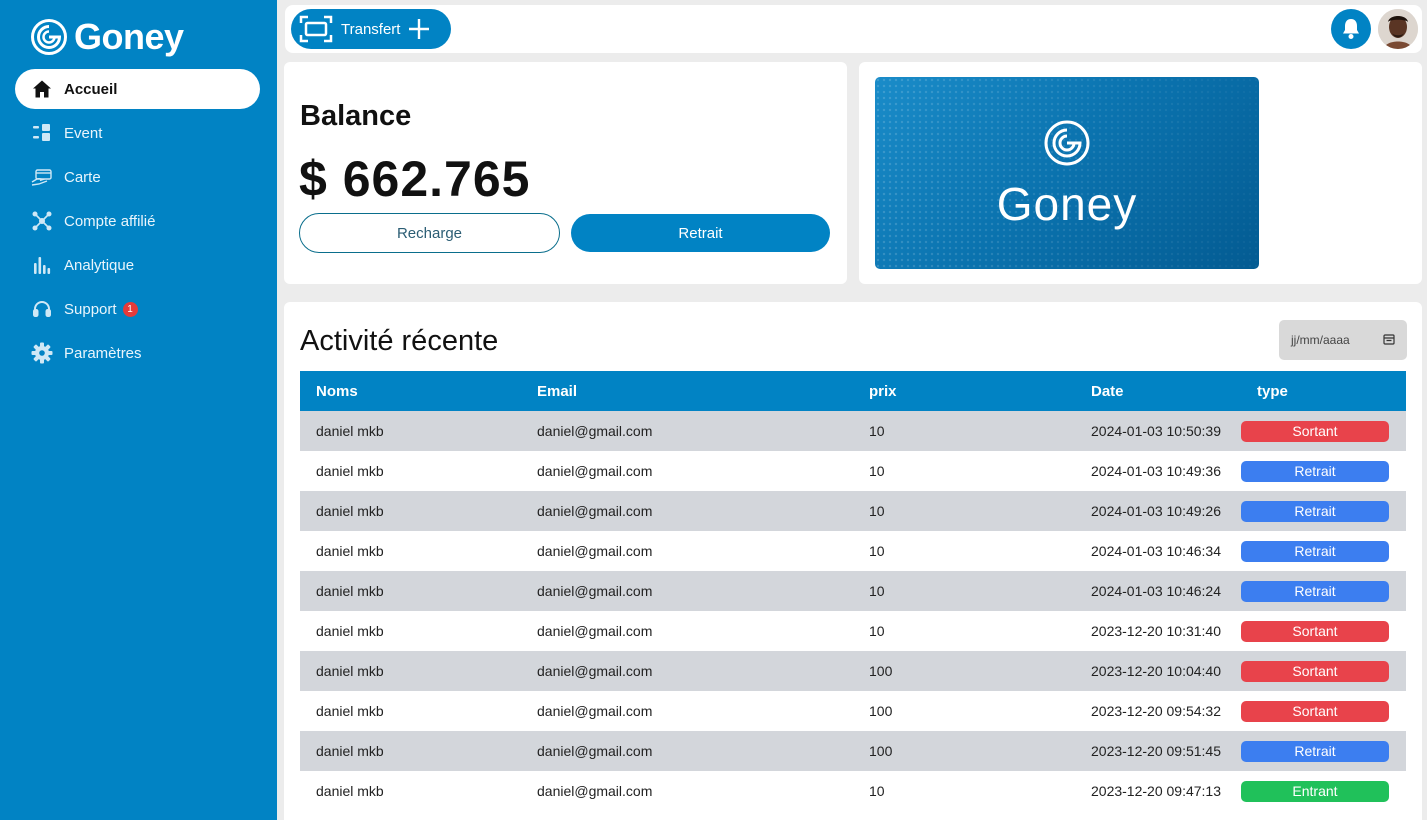 Image resolution: width=1427 pixels, height=820 pixels. I want to click on sidebar-item-support: Support 1, so click(137, 309).